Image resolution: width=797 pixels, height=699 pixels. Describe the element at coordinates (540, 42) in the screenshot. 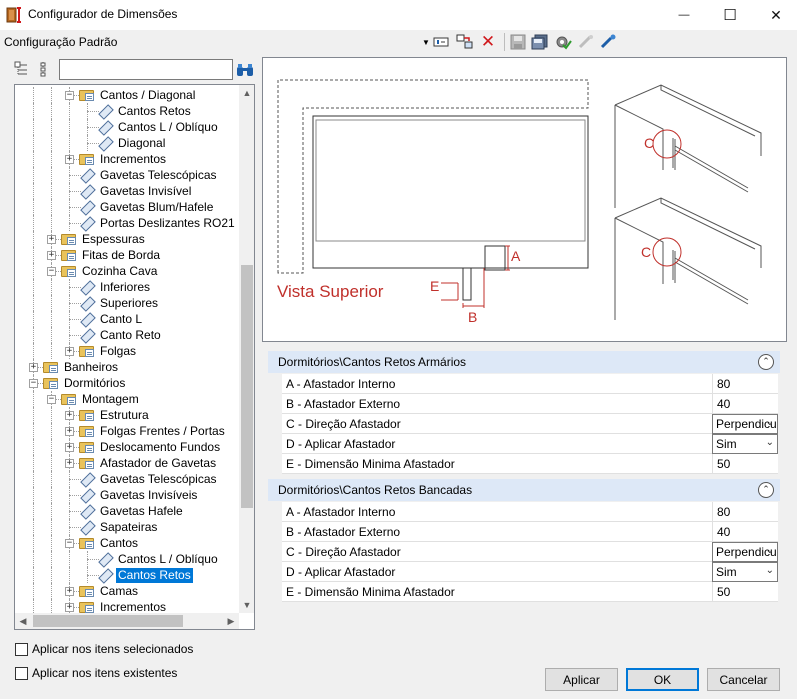

I see `save-all-icon` at that location.